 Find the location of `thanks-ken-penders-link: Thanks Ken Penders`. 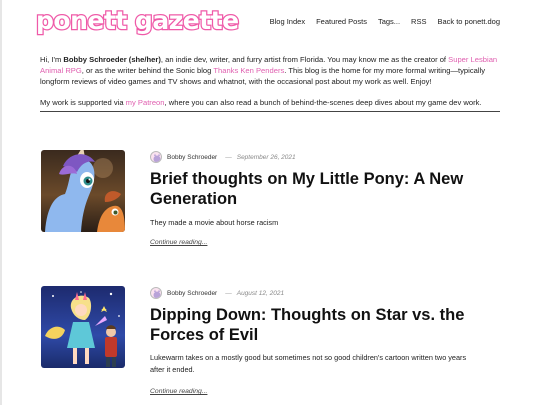

thanks-ken-penders-link: Thanks Ken Penders is located at coordinates (248, 70).